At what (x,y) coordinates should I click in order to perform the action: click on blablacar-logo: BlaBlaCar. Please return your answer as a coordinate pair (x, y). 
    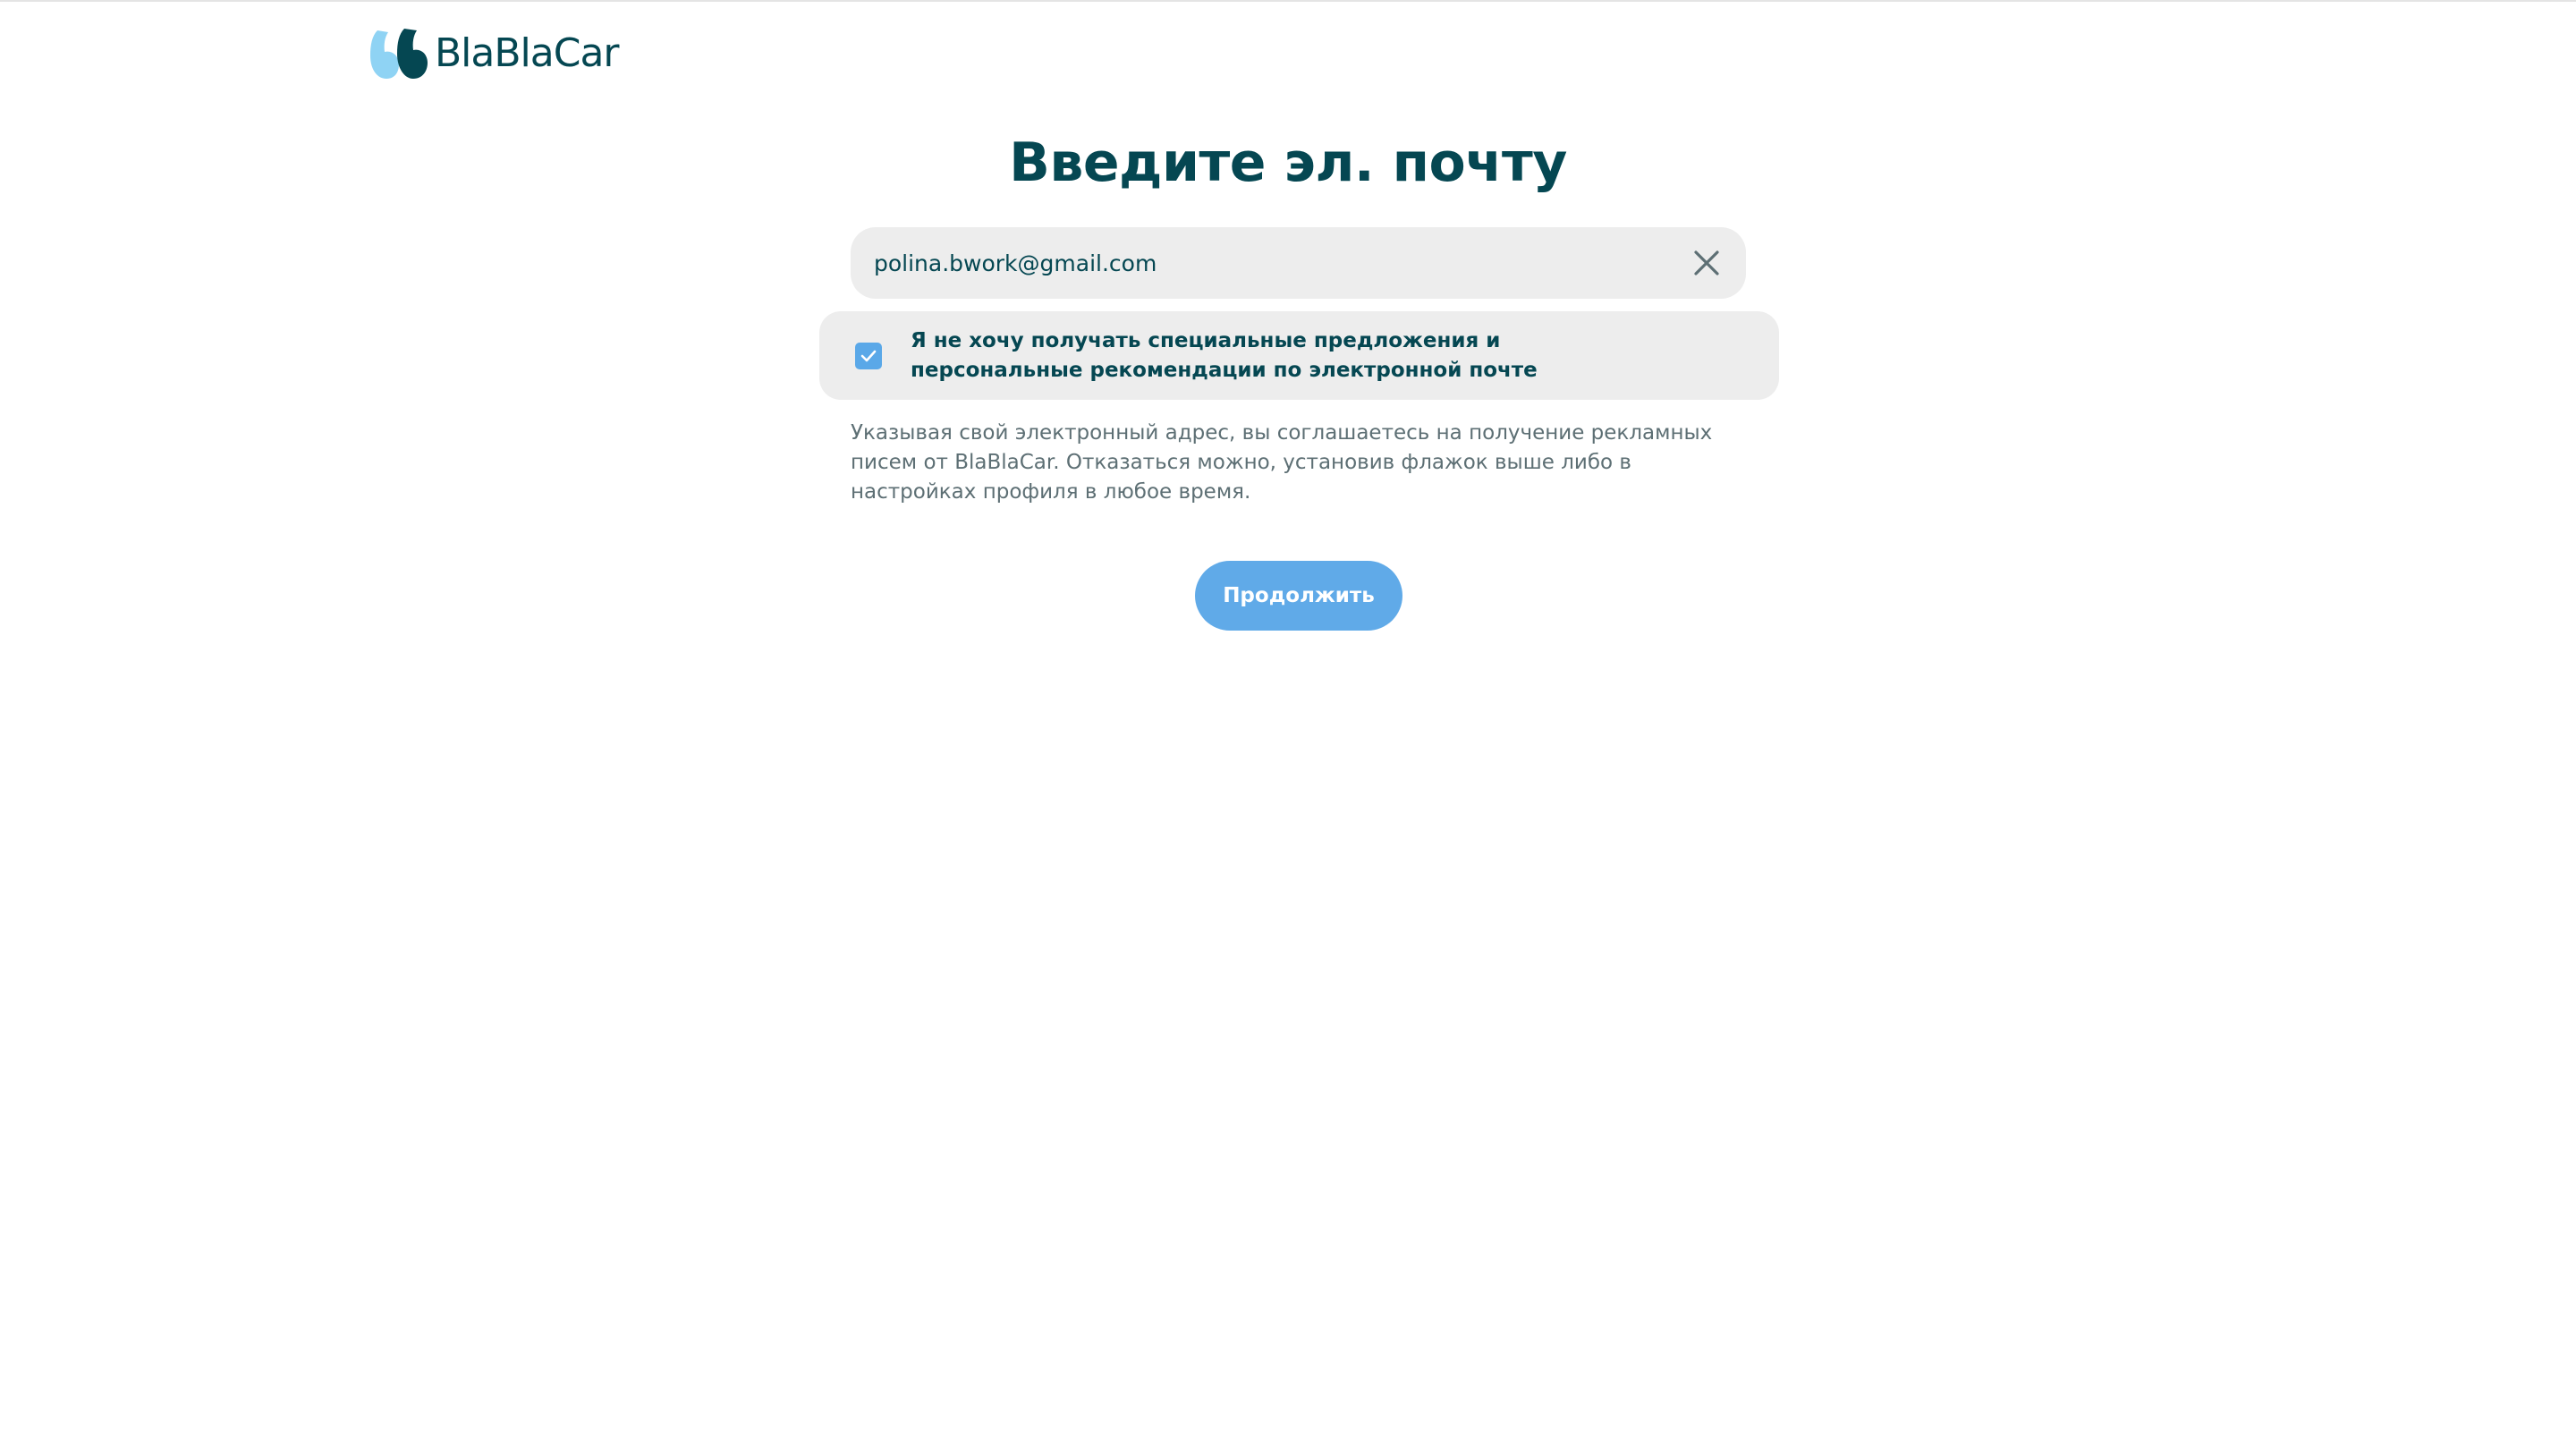
    Looking at the image, I should click on (494, 53).